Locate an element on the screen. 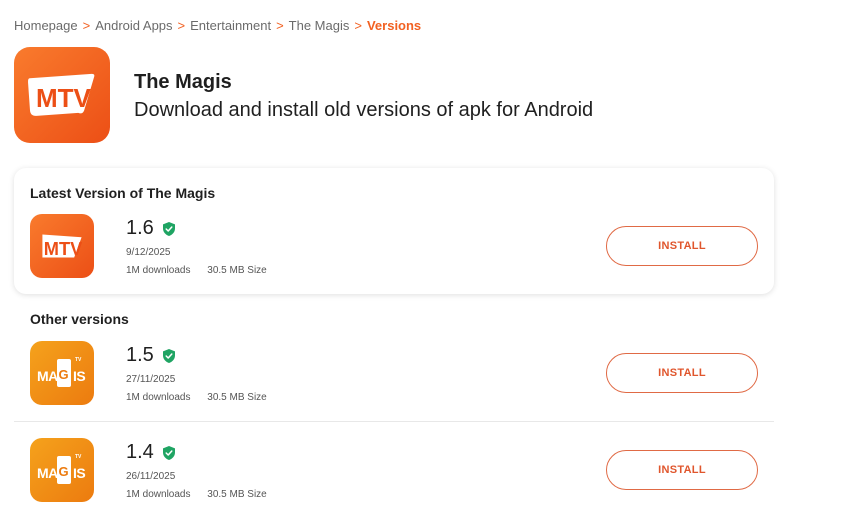 The height and width of the screenshot is (516, 857). breadcrumb-entertainment: Entertainment is located at coordinates (230, 25).